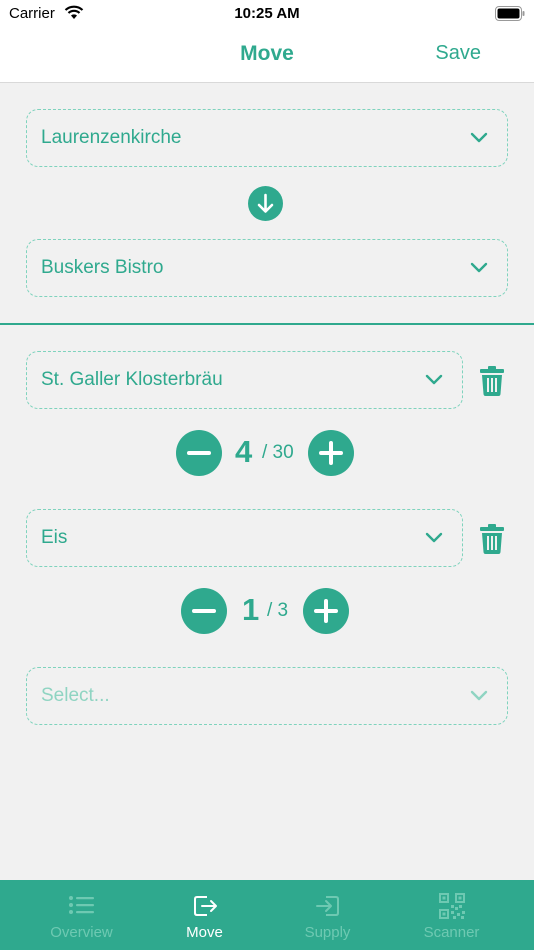  Describe the element at coordinates (278, 452) in the screenshot. I see `item-quantity-total: / 30` at that location.